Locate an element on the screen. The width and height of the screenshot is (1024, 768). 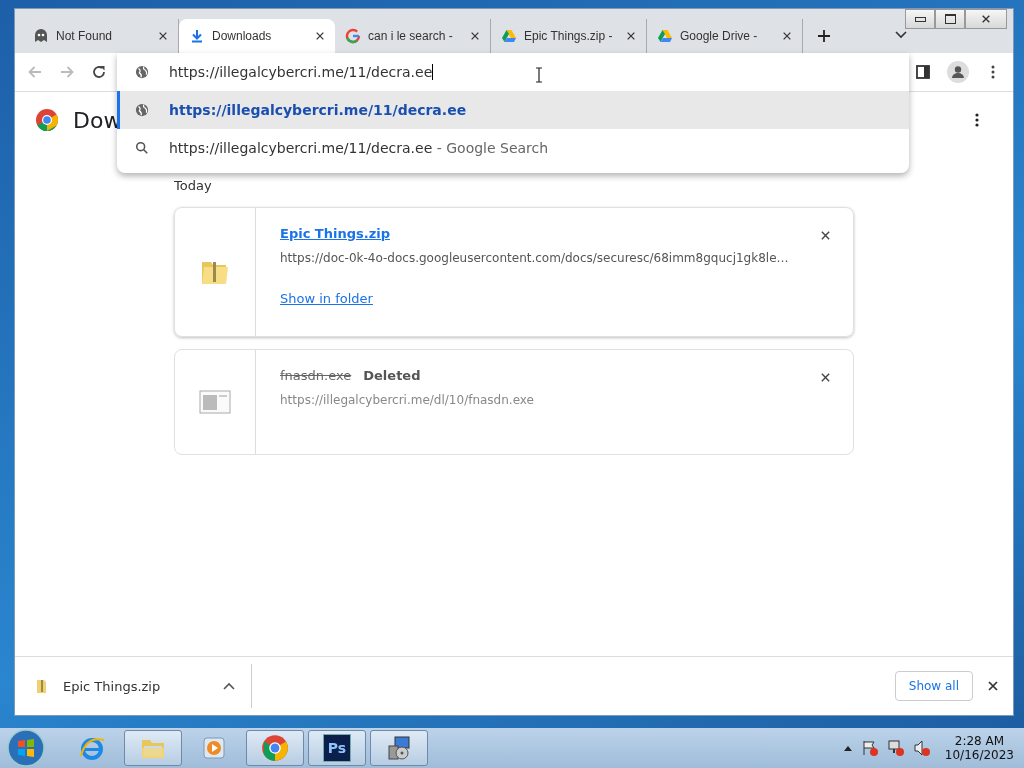
media-player-icon is located at coordinates (214, 748).